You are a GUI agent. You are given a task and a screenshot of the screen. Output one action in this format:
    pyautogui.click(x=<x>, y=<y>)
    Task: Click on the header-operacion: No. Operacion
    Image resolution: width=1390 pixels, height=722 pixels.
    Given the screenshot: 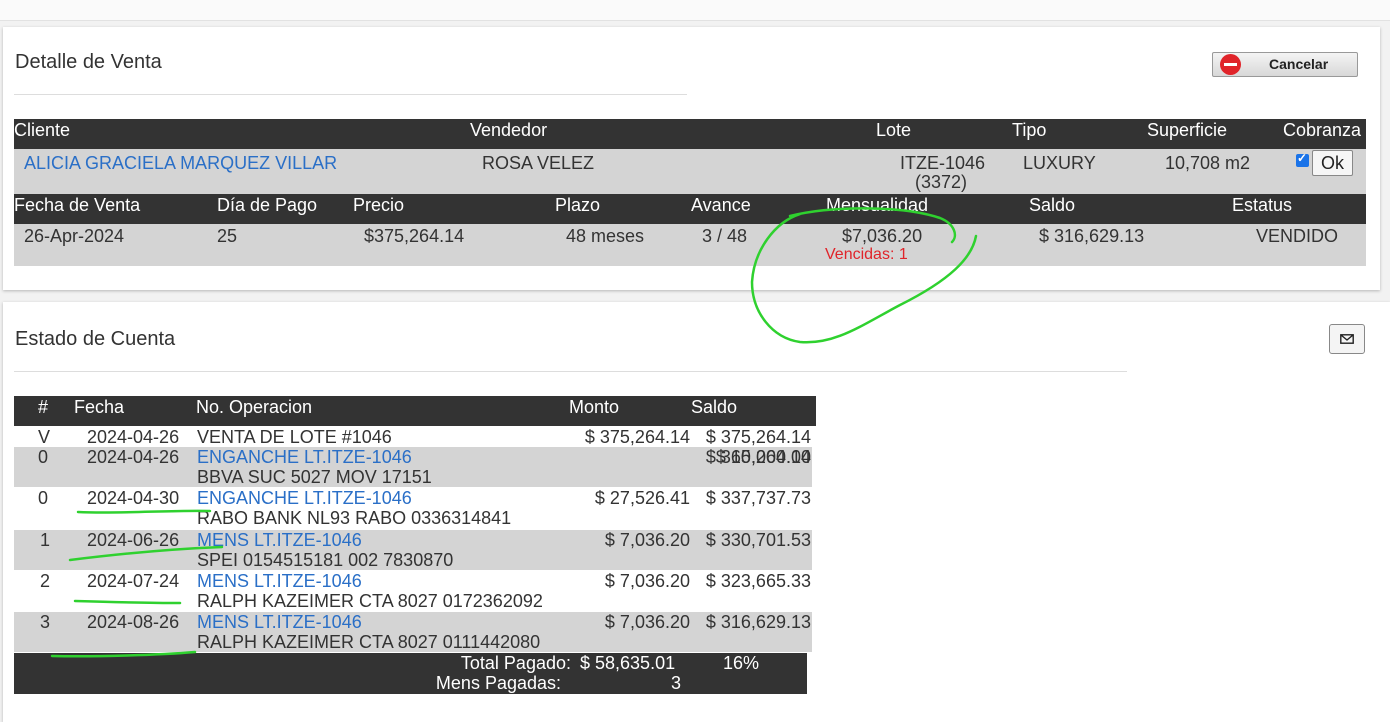 What is the action you would take?
    pyautogui.click(x=254, y=407)
    